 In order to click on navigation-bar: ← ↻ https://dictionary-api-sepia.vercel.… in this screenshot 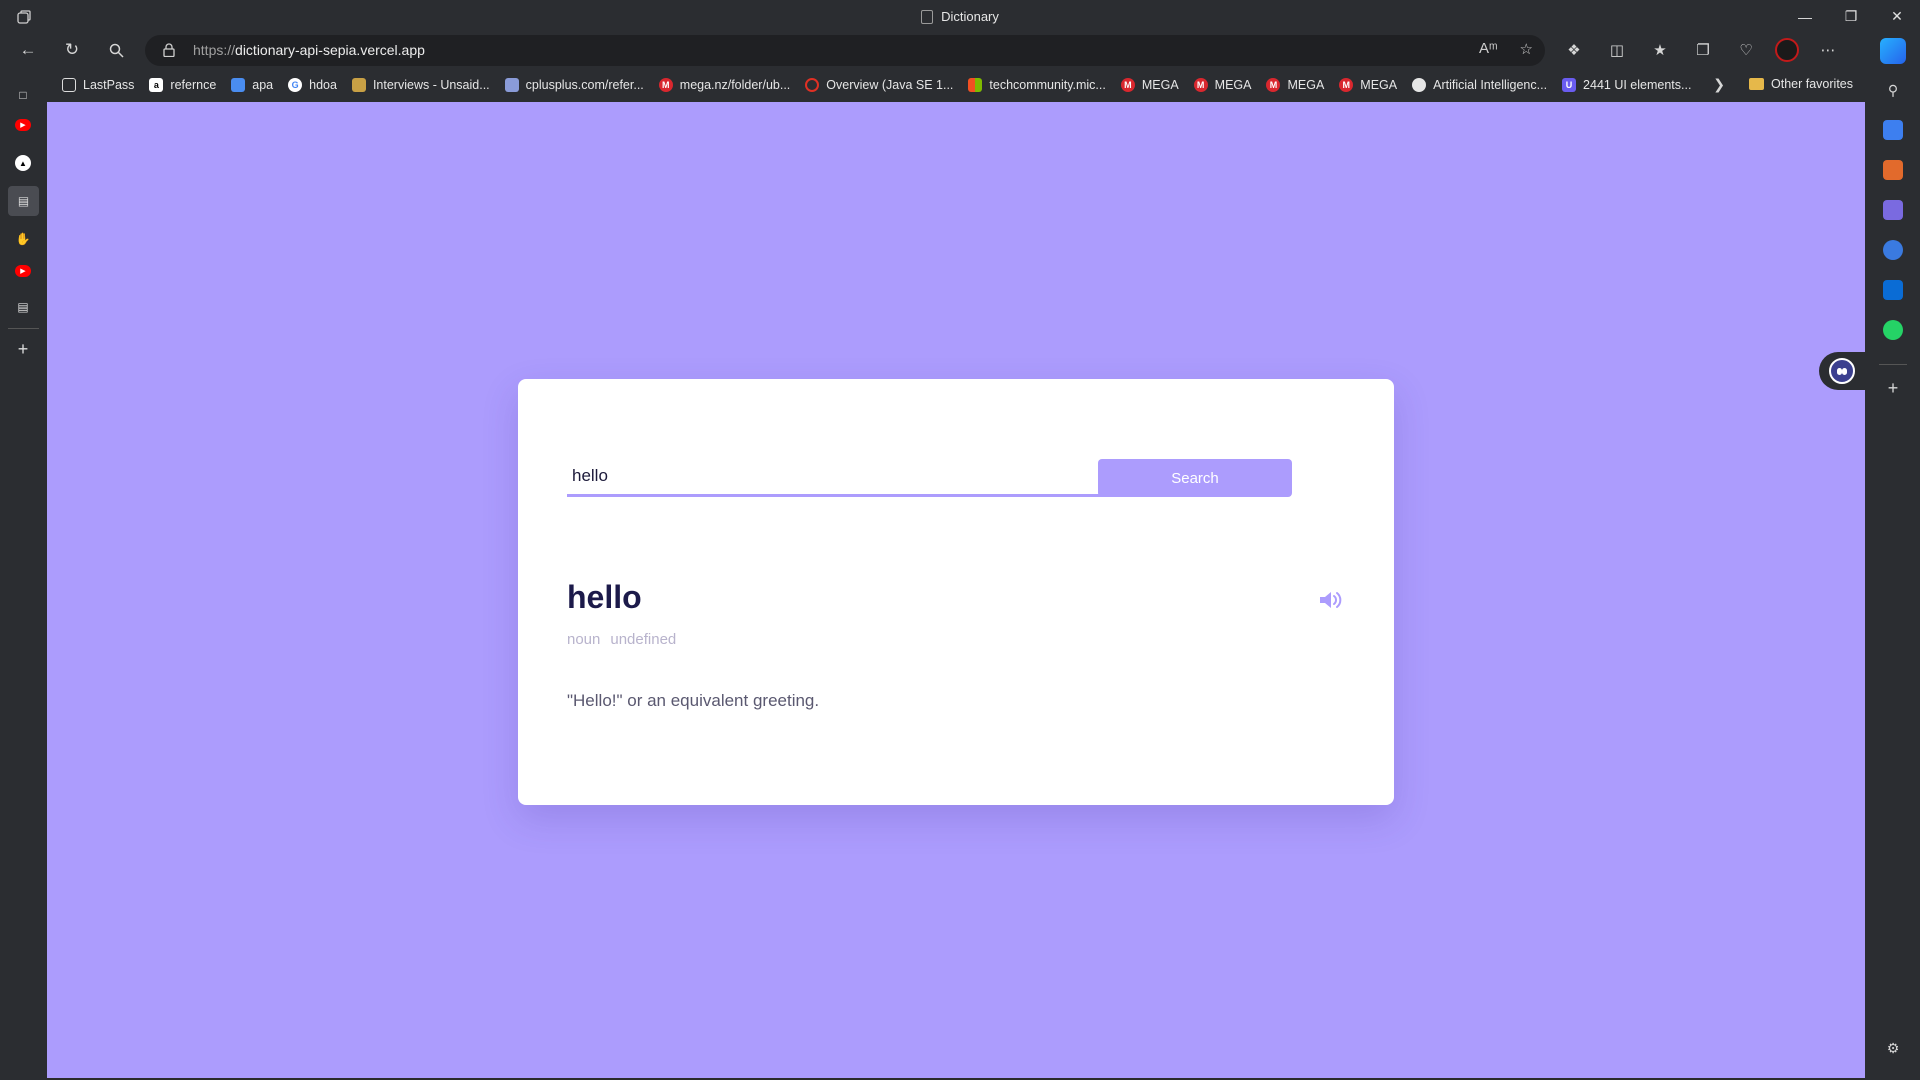, I will do `click(960, 50)`.